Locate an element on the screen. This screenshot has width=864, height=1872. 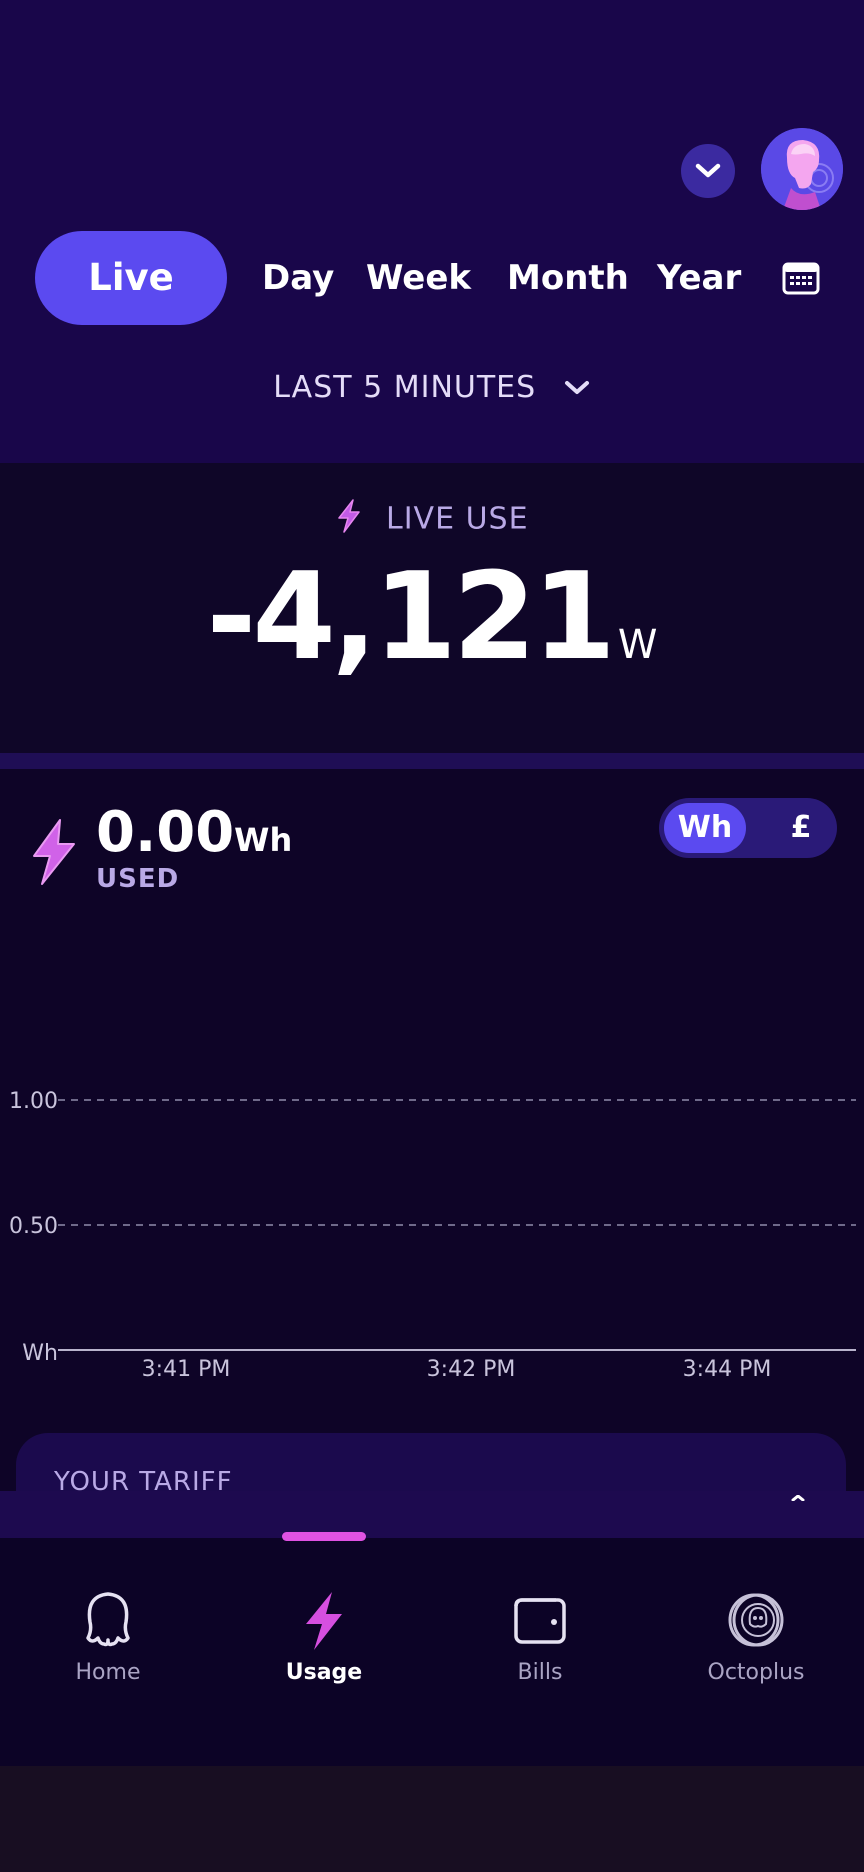
live-use-label: LIVE USE is located at coordinates (457, 519).